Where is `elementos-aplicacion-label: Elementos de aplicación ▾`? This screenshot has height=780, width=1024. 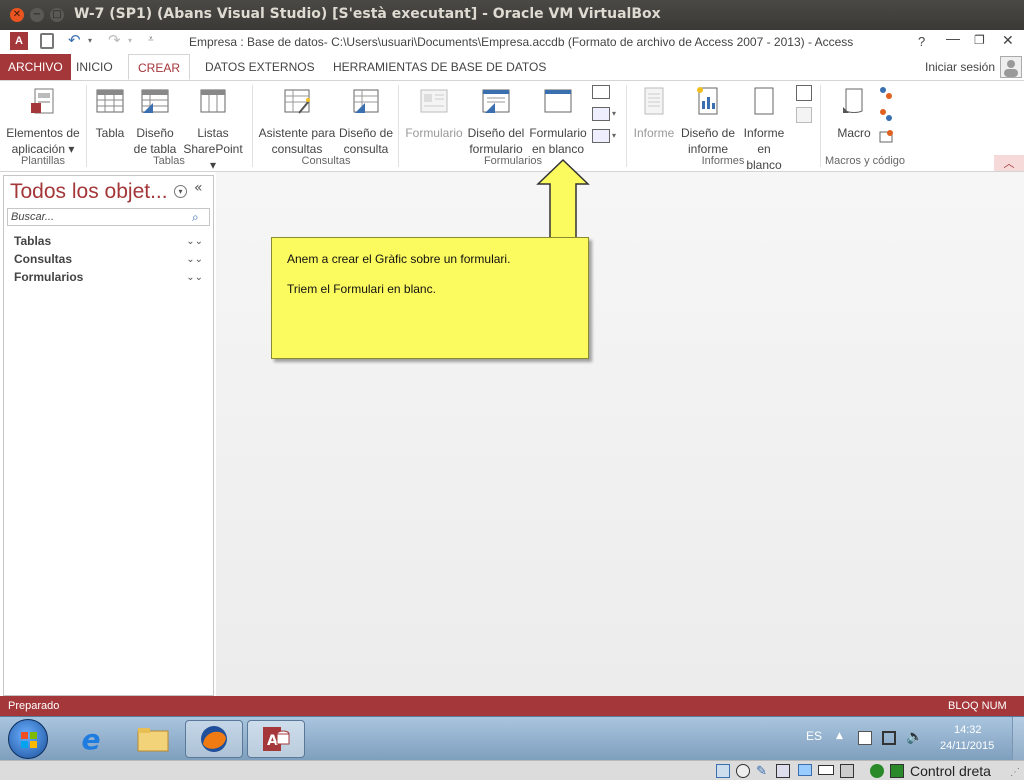
elementos-aplicacion-label: Elementos de aplicación ▾ is located at coordinates (43, 141).